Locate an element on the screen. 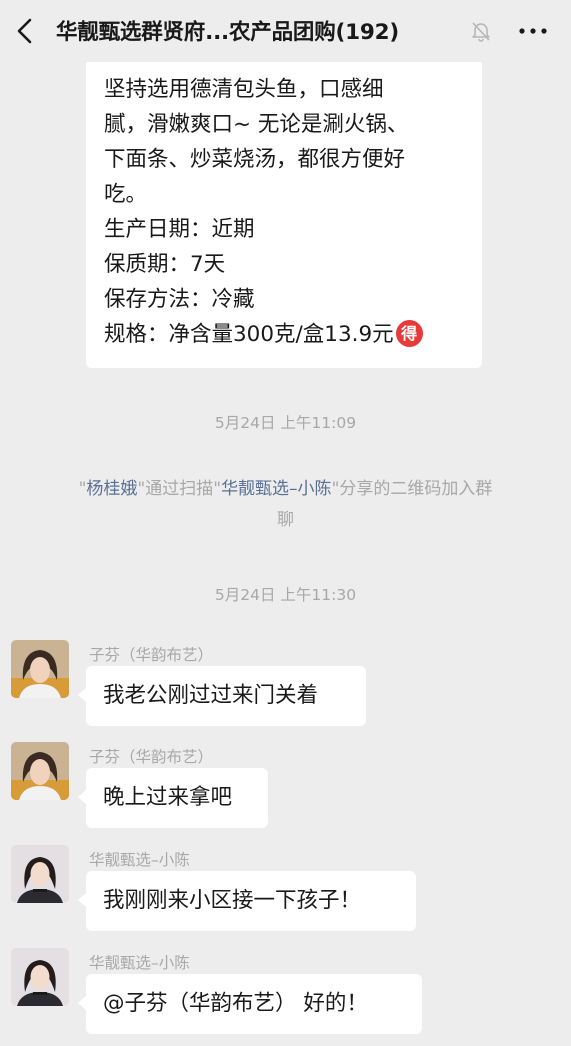 This screenshot has width=571, height=1046. chevron-left-icon is located at coordinates (24, 31).